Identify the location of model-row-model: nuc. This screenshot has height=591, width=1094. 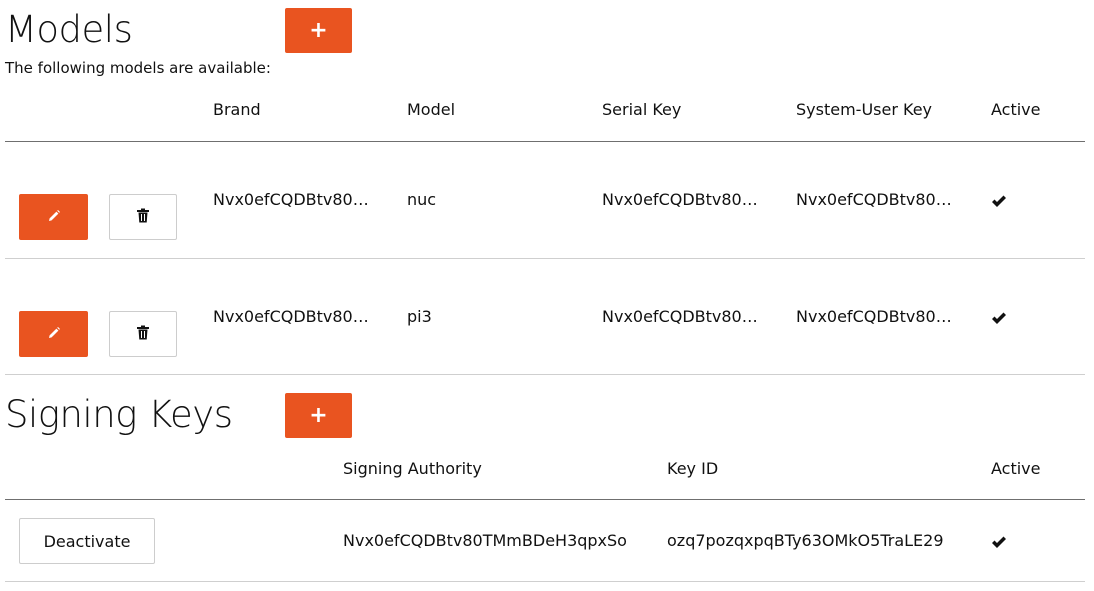
(422, 199).